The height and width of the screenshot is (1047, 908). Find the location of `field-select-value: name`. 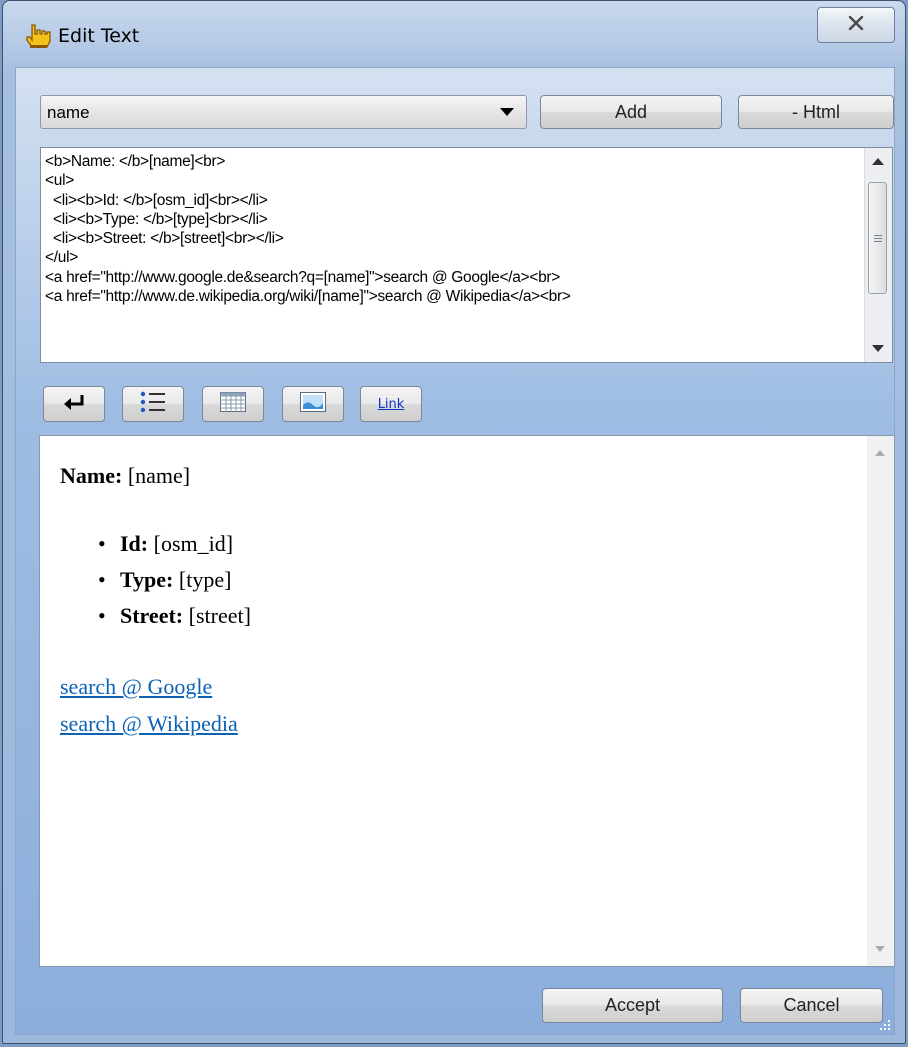

field-select-value: name is located at coordinates (68, 112).